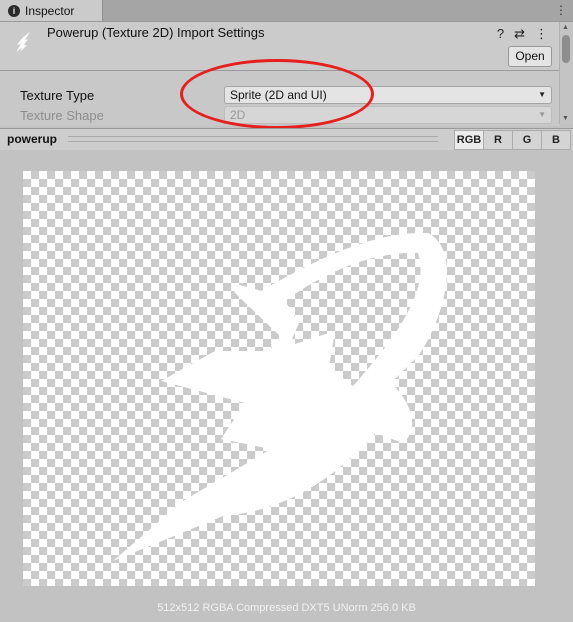  Describe the element at coordinates (57, 95) in the screenshot. I see `texture-type-label: Texture Type` at that location.